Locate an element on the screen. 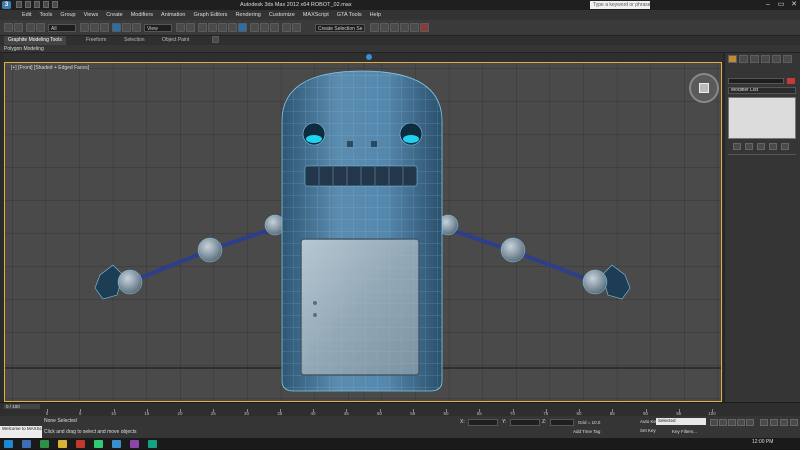 This screenshot has height=450, width=800. close-button: ✕ is located at coordinates (794, 5).